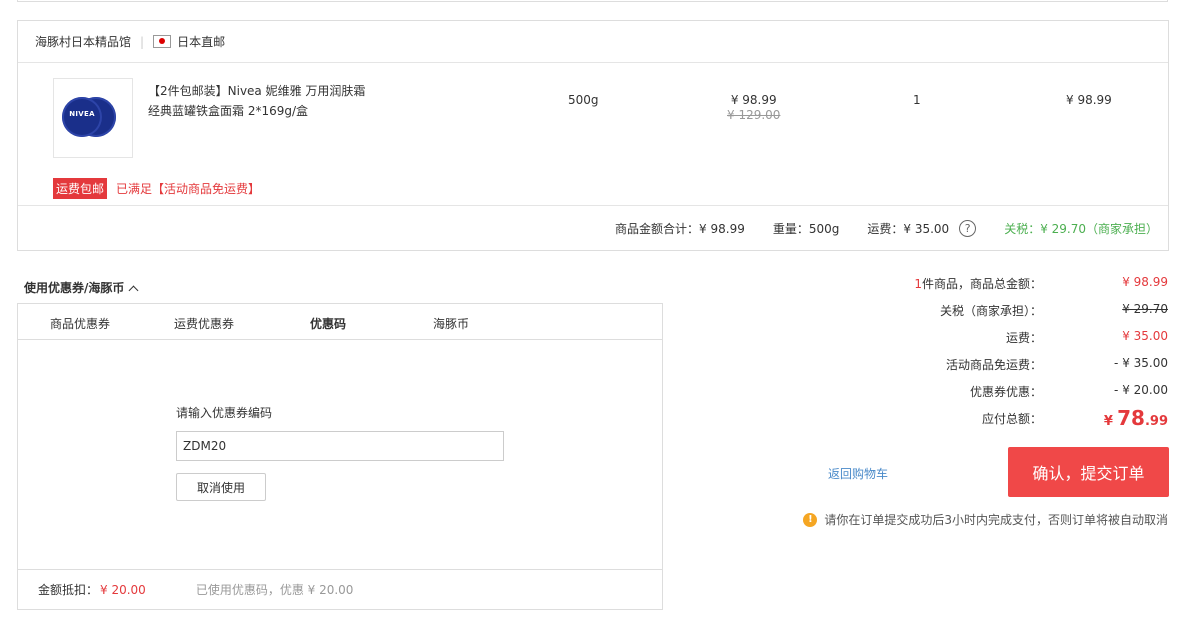  What do you see at coordinates (1145, 282) in the screenshot?
I see `items-value: ¥ 98.99` at bounding box center [1145, 282].